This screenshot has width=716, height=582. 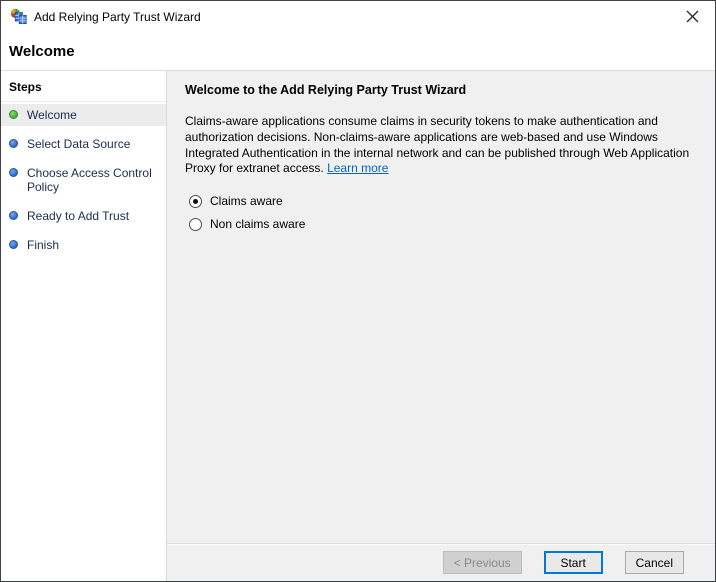 What do you see at coordinates (195, 201) in the screenshot?
I see `radio-selected-icon` at bounding box center [195, 201].